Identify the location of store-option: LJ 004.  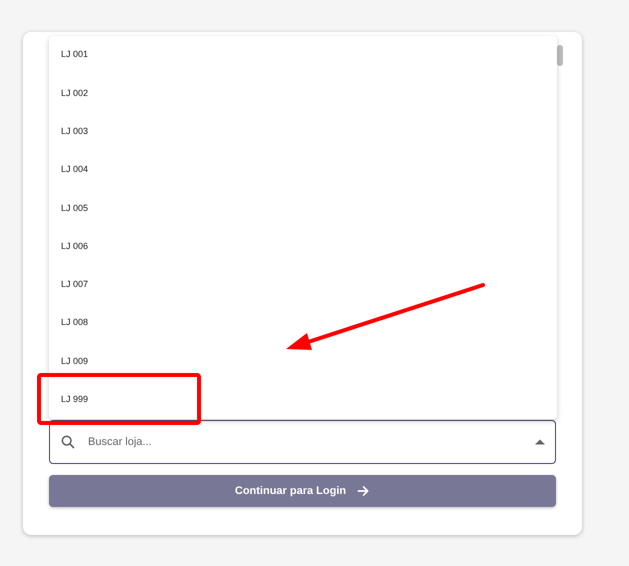
(303, 170).